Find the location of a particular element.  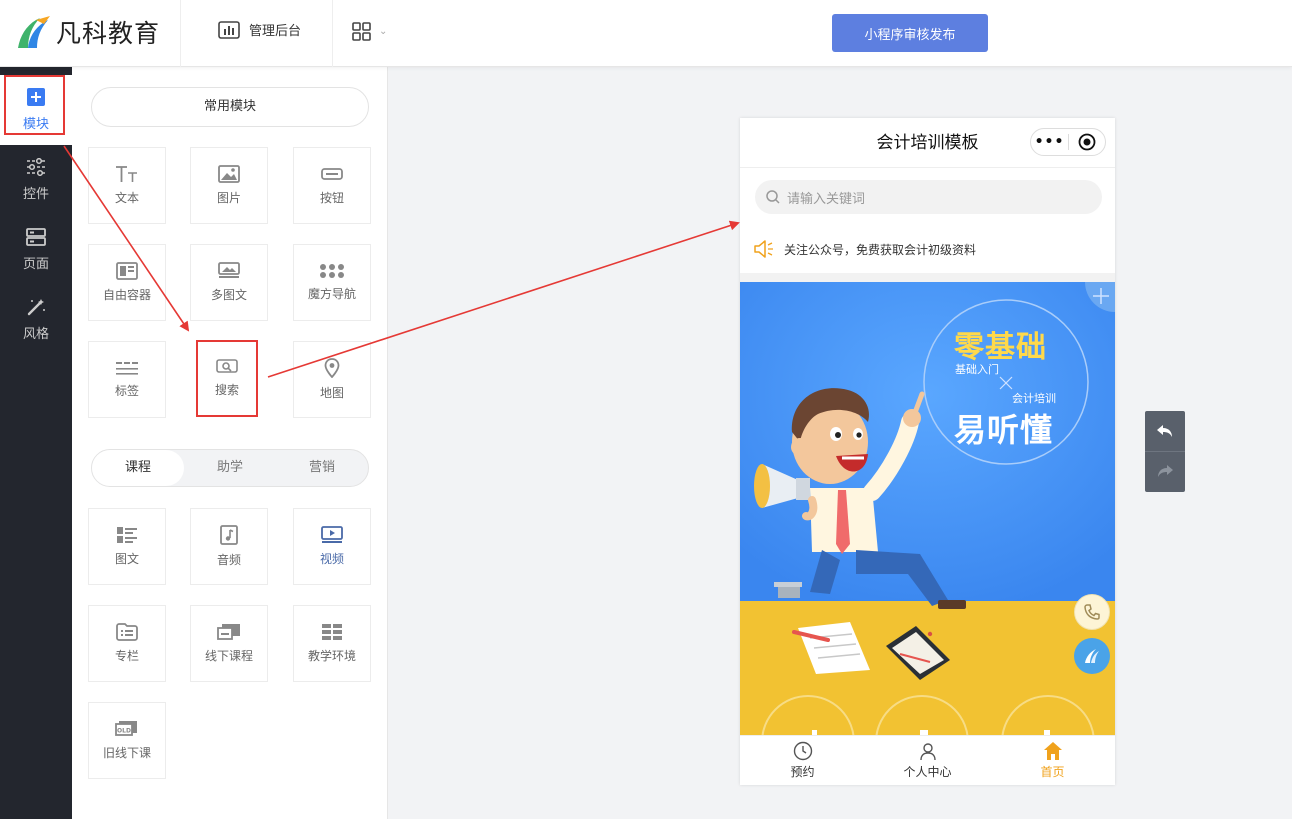

module-label: 搜索 is located at coordinates (226, 390).